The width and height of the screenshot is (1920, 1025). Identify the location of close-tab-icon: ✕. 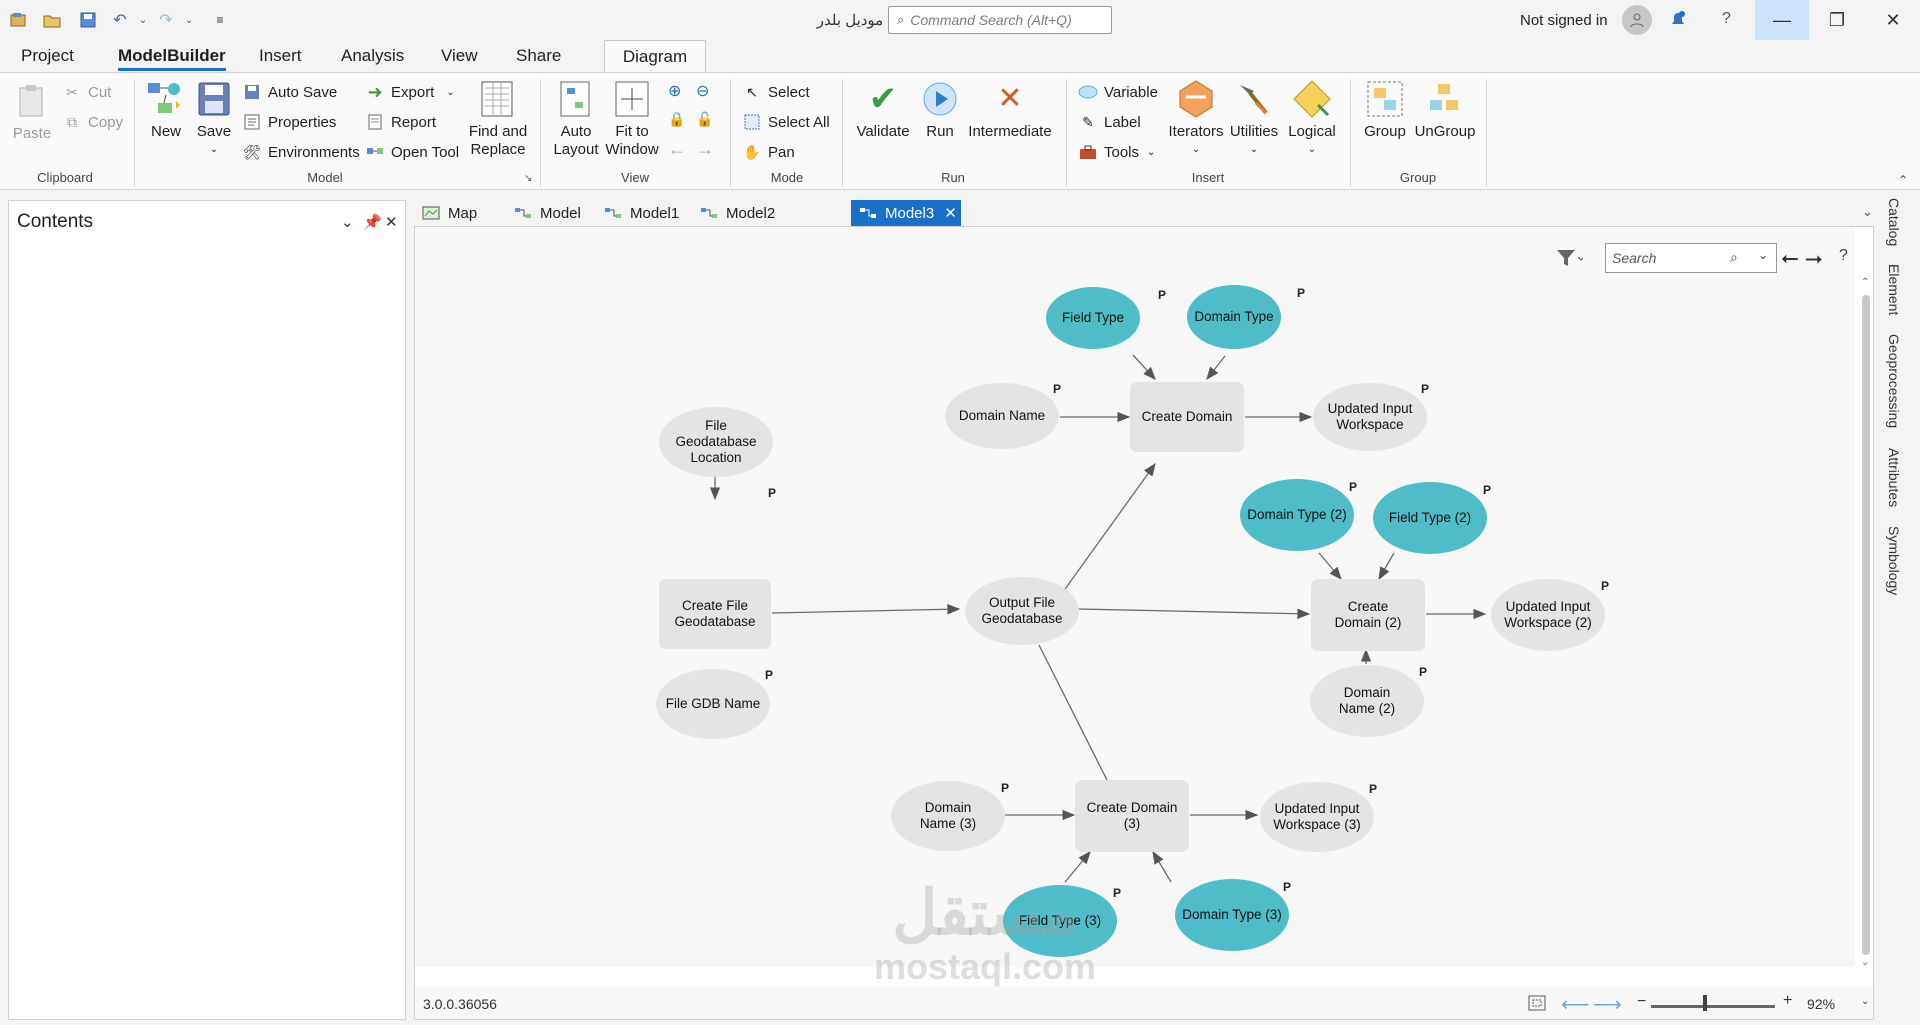
(950, 213).